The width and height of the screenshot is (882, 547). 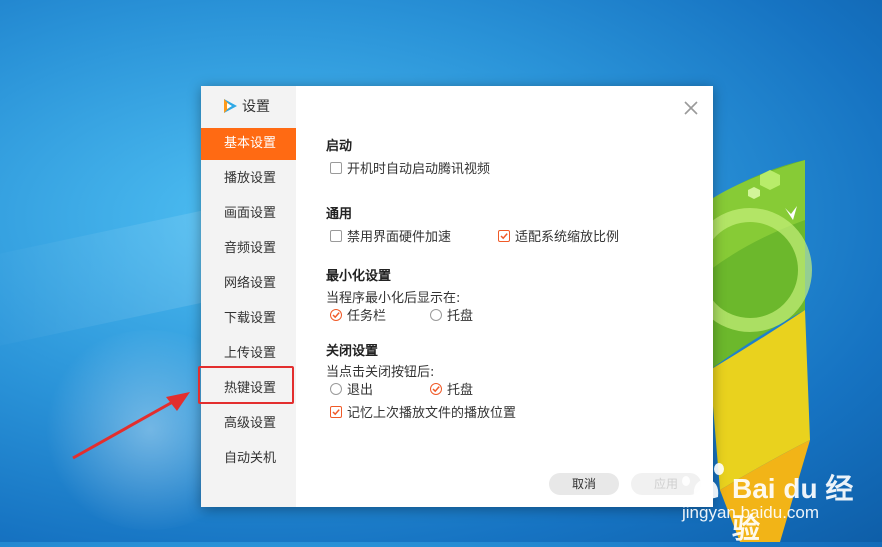 What do you see at coordinates (359, 276) in the screenshot?
I see `section-title-minimize: 最小化设置` at bounding box center [359, 276].